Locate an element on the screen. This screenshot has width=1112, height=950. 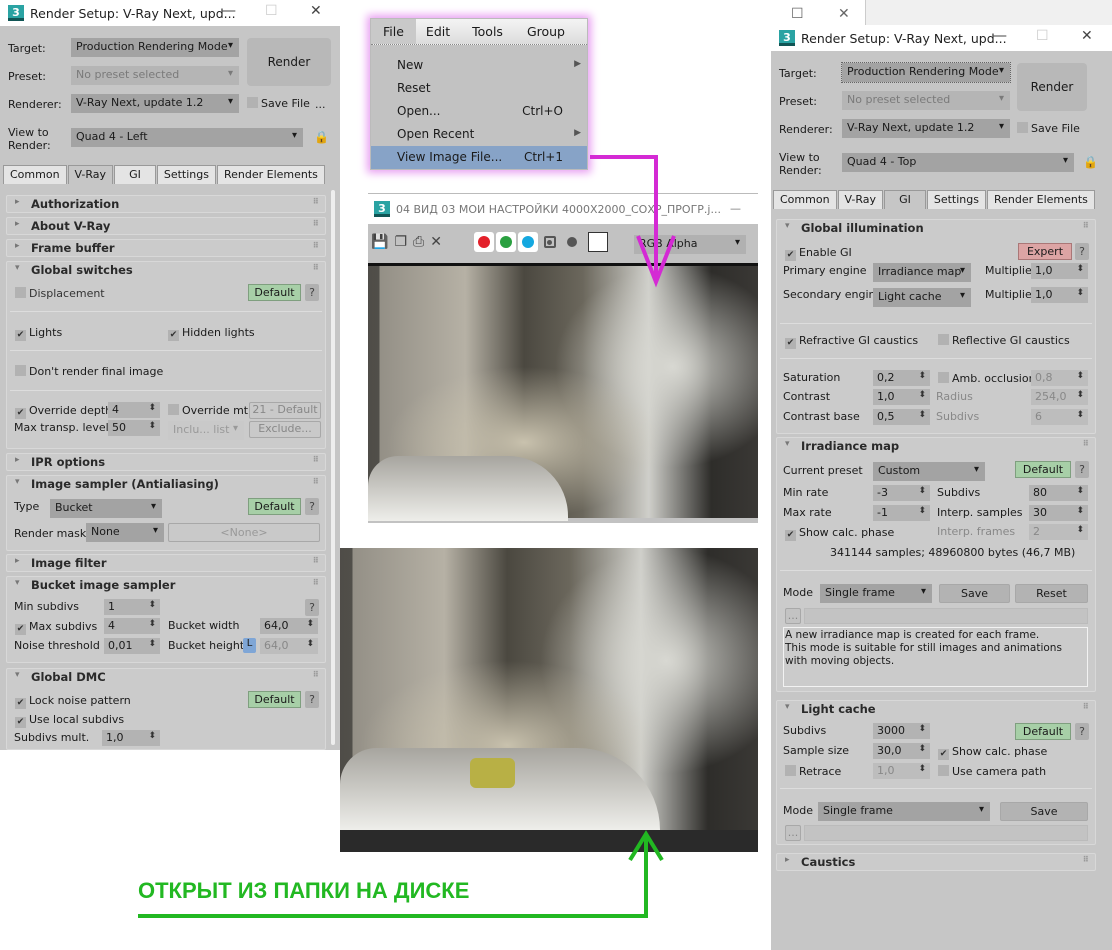
caption-text: ОТКРЫТ ИЗ ПАПКИ НА ДИСКЕ is located at coordinates (304, 890).